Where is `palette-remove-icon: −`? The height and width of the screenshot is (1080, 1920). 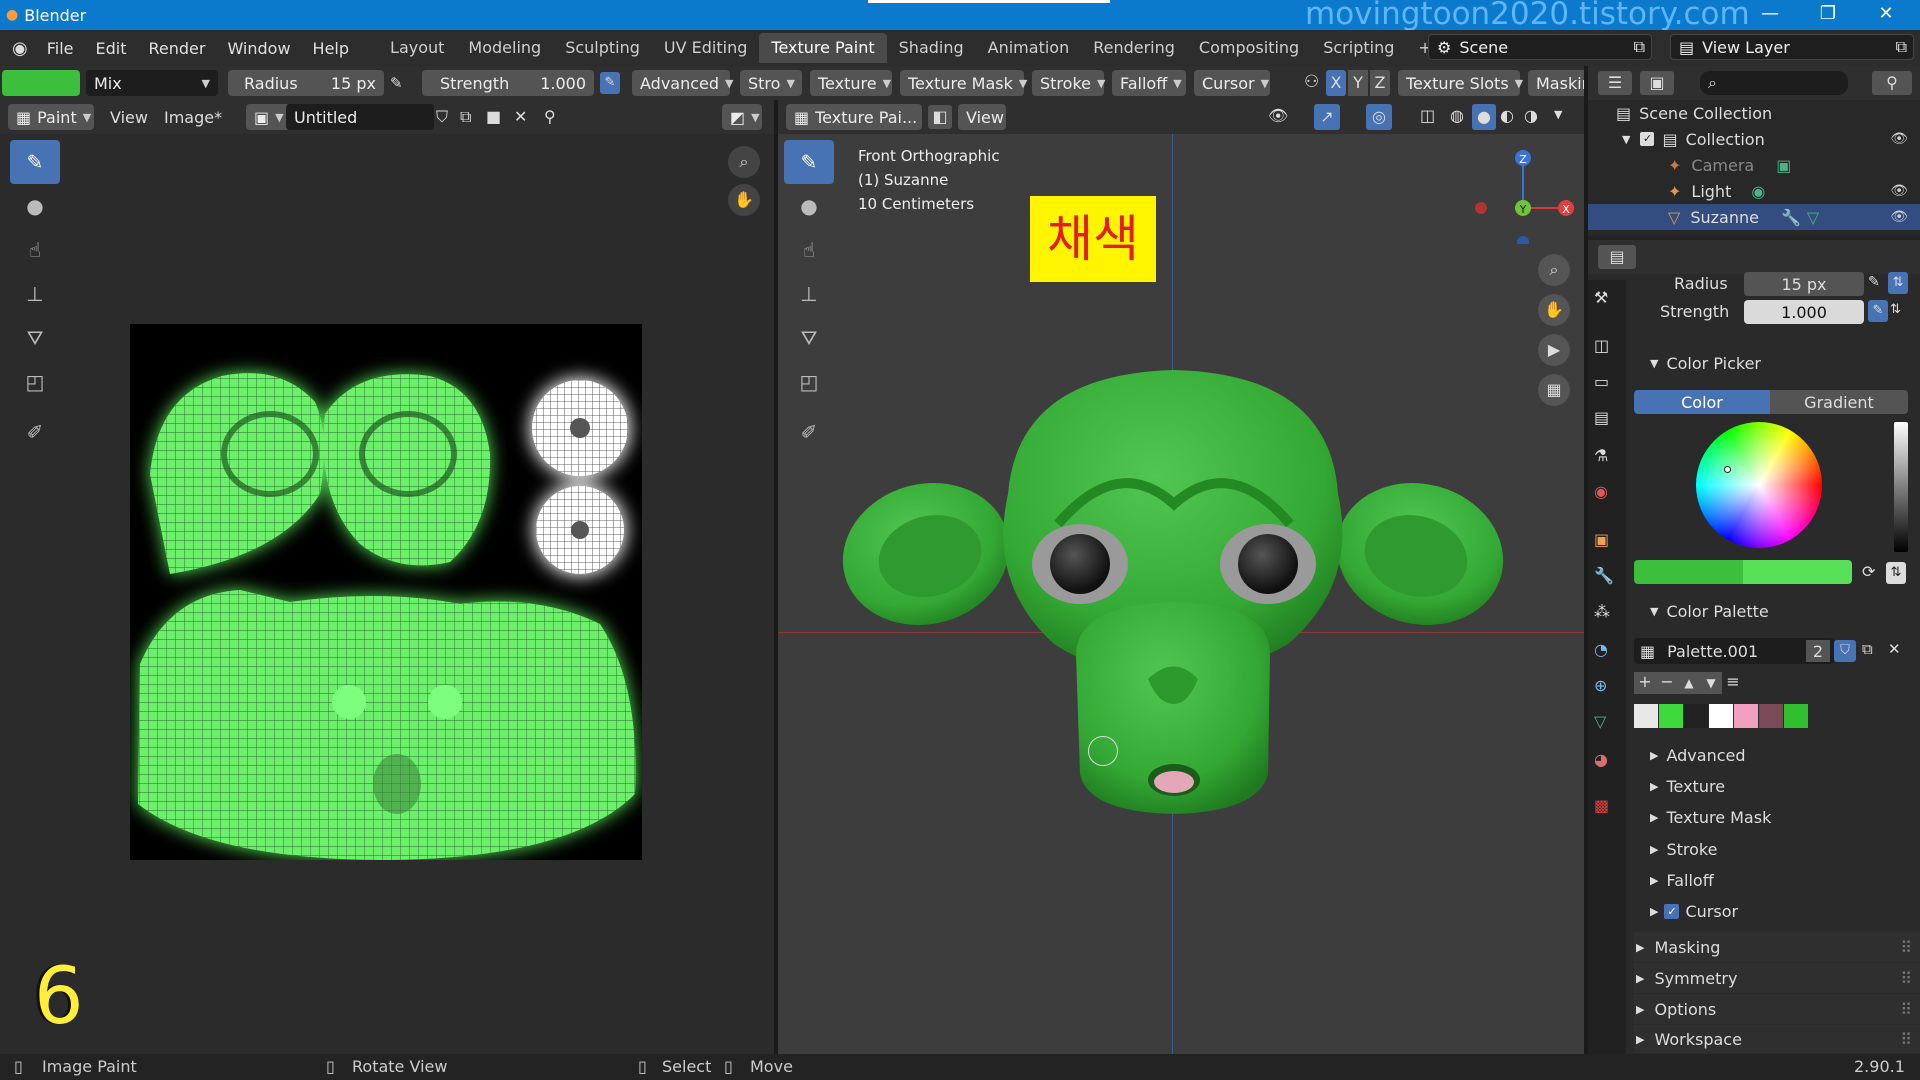
palette-remove-icon: − is located at coordinates (1667, 683).